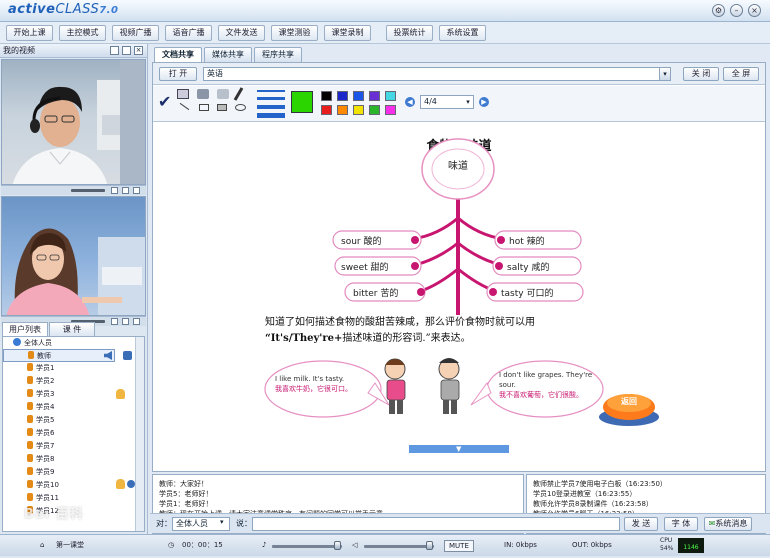 The width and height of the screenshot is (770, 558). I want to click on brush-tool-icon, so click(203, 94).